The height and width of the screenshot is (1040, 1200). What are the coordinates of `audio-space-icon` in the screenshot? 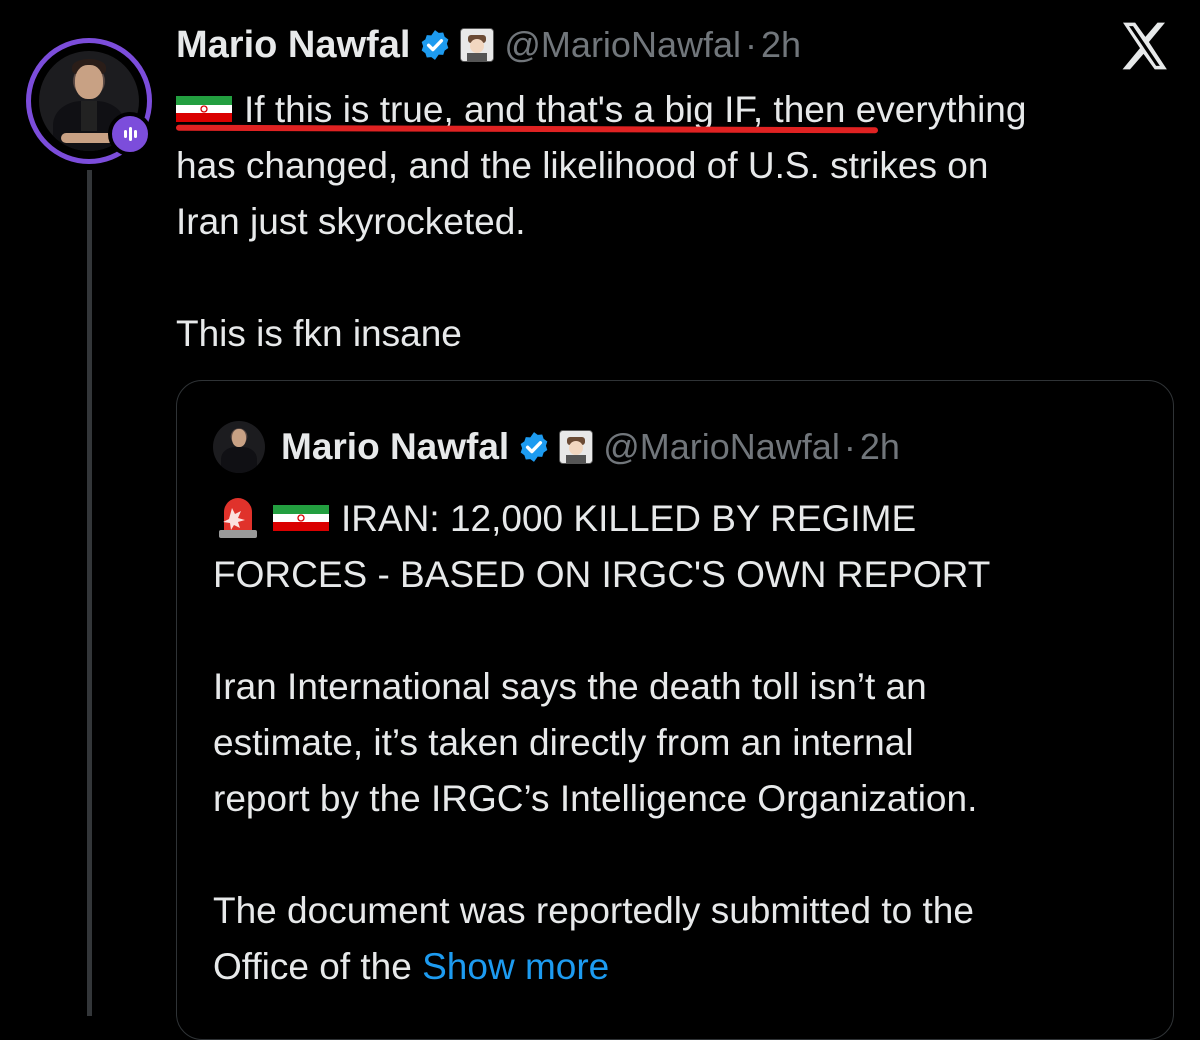 It's located at (130, 134).